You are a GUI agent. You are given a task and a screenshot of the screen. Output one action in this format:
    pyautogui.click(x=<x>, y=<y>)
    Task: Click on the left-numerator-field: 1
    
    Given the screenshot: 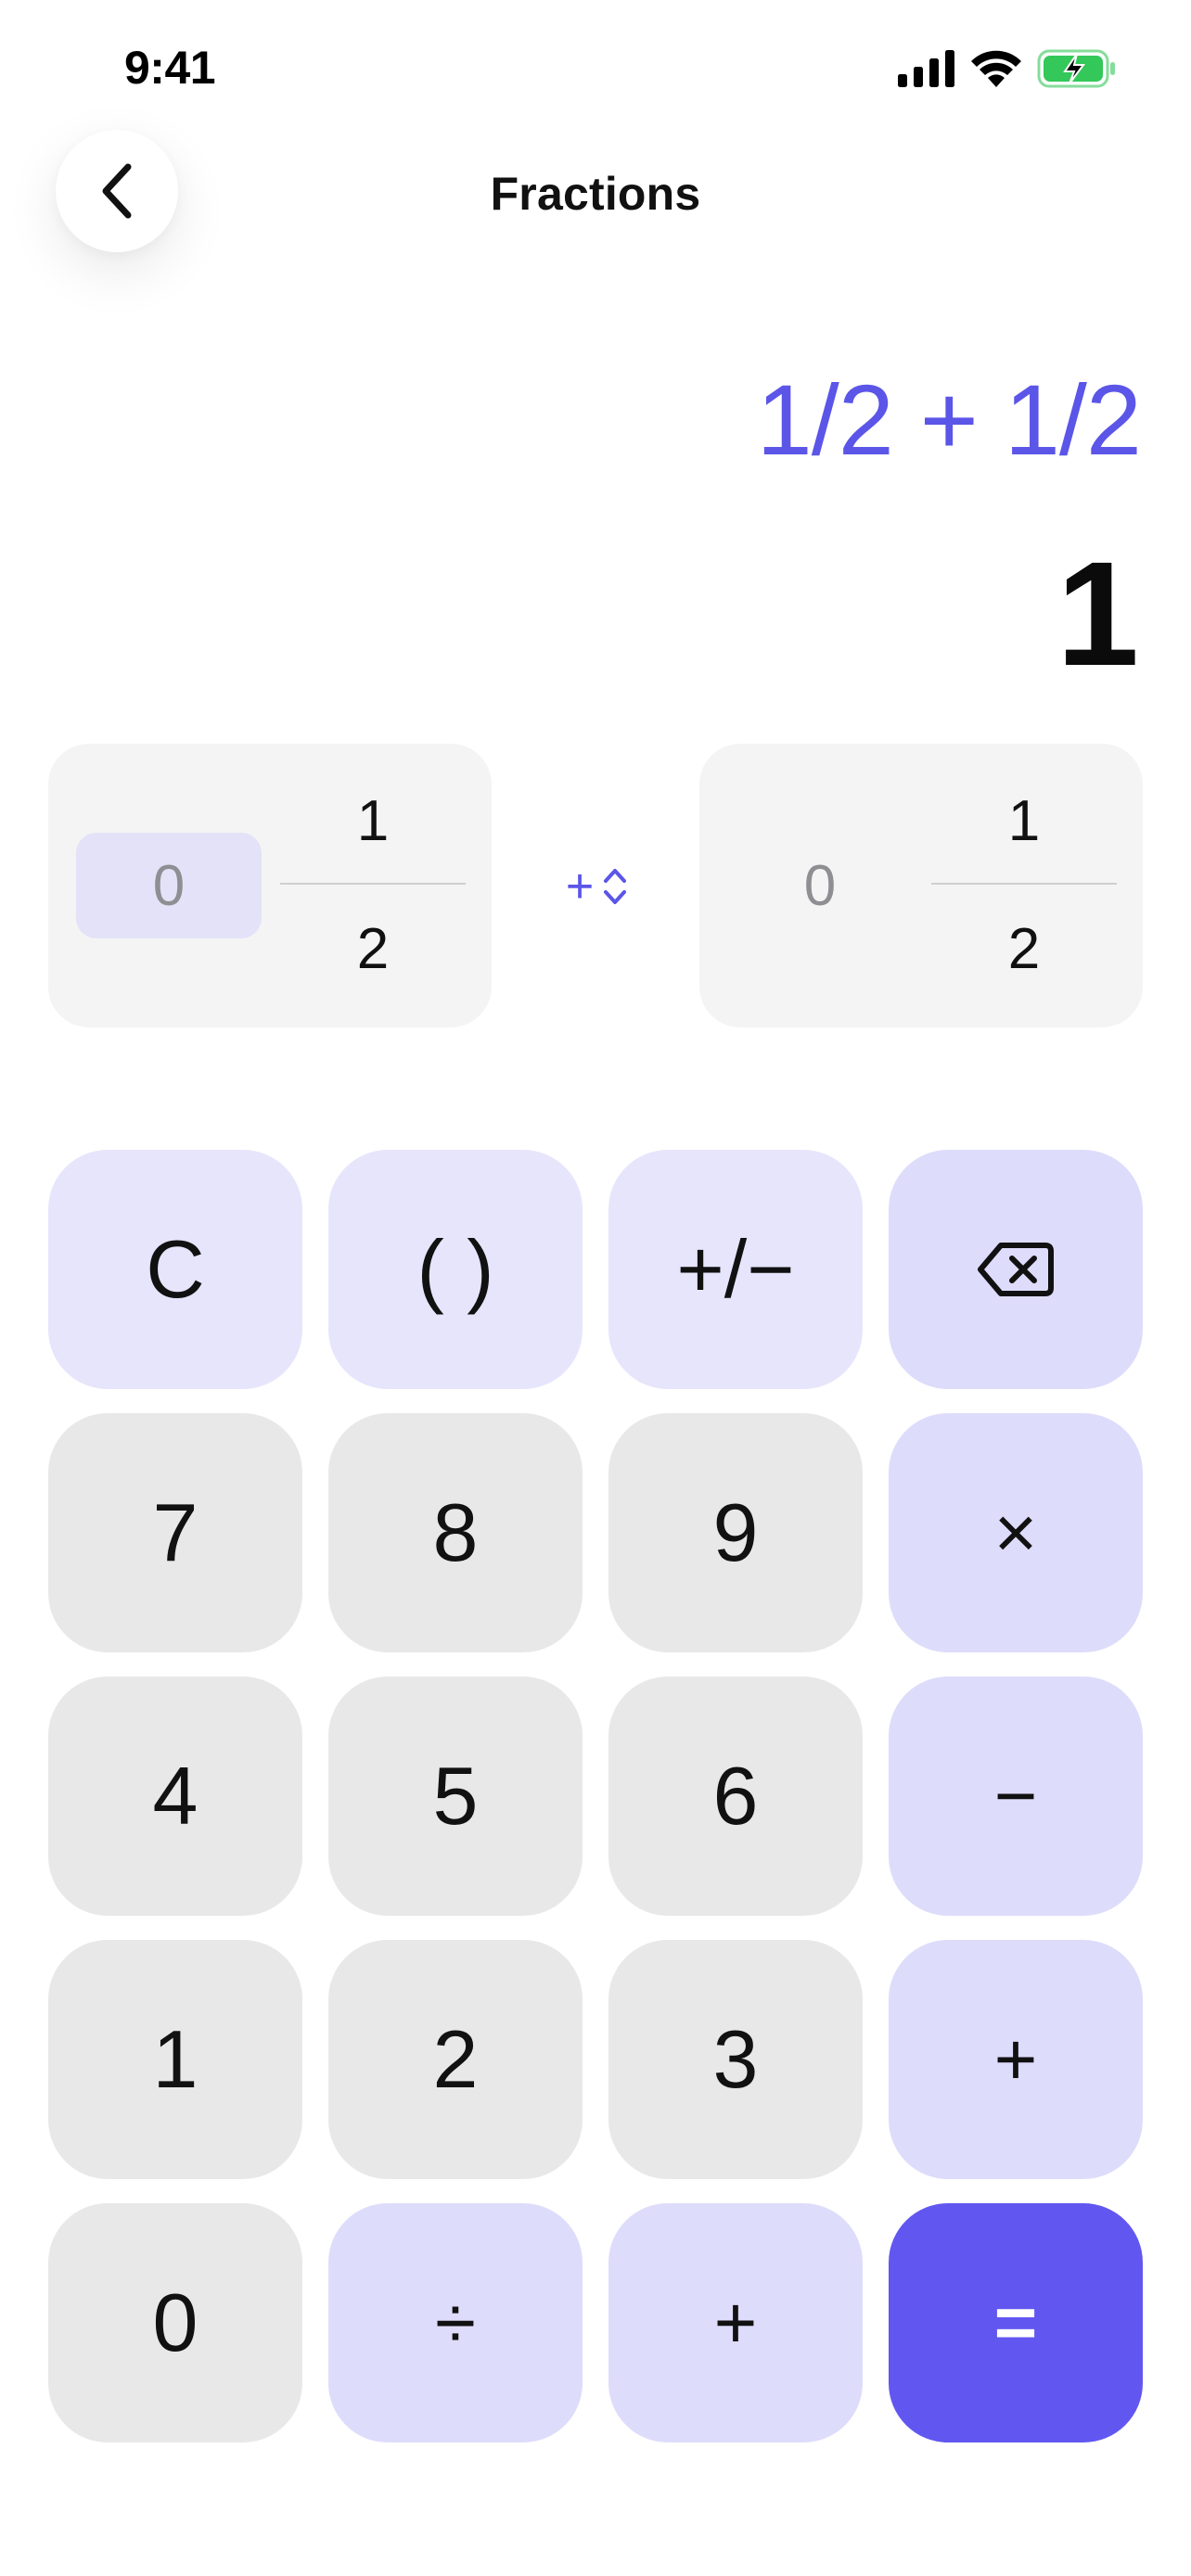 What is the action you would take?
    pyautogui.click(x=373, y=821)
    